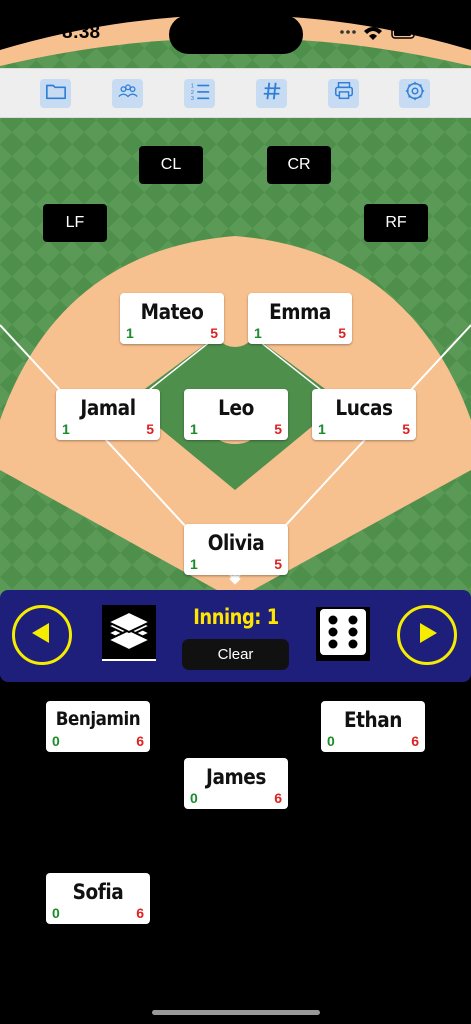 This screenshot has width=471, height=1024. Describe the element at coordinates (235, 636) in the screenshot. I see `inning-controls: Inning: 1 Clear` at that location.